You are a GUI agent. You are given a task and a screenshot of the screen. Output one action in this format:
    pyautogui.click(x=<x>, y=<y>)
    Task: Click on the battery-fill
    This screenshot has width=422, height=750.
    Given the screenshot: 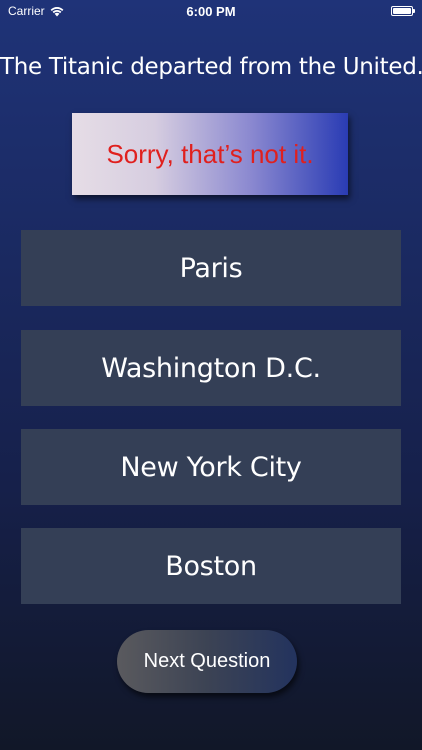 What is the action you would take?
    pyautogui.click(x=402, y=11)
    